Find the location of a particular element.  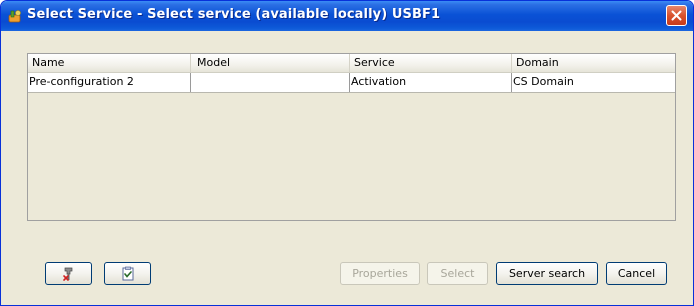

close-icon is located at coordinates (676, 15).